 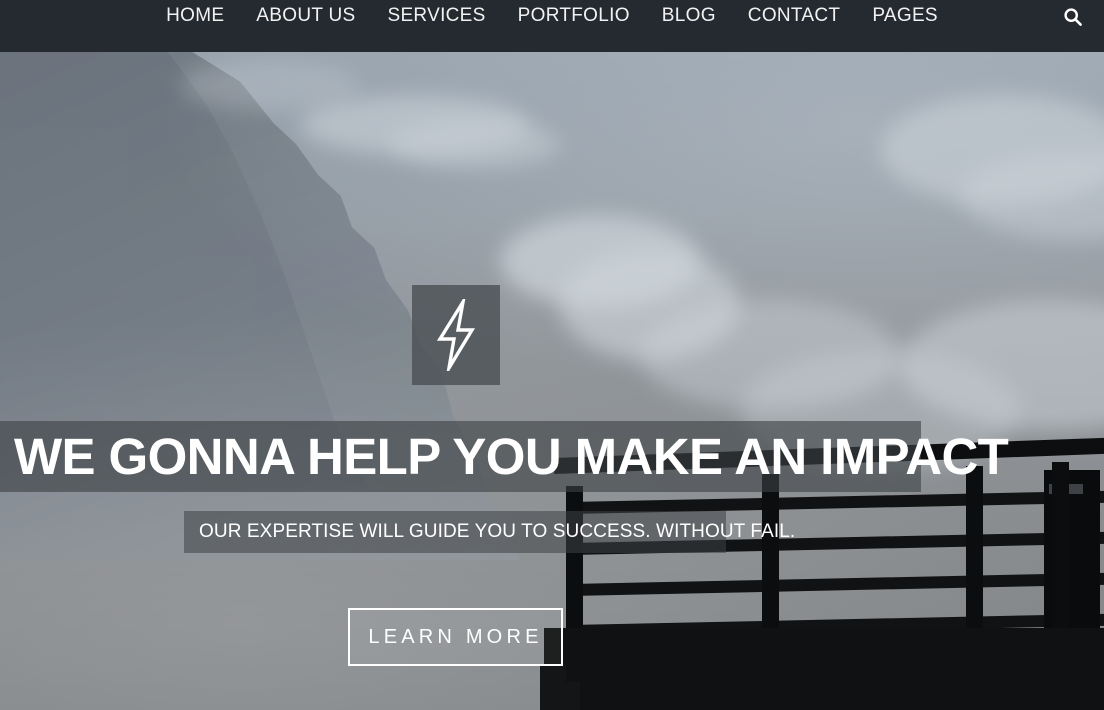 What do you see at coordinates (689, 16) in the screenshot?
I see `nav-item-blog: BLOG` at bounding box center [689, 16].